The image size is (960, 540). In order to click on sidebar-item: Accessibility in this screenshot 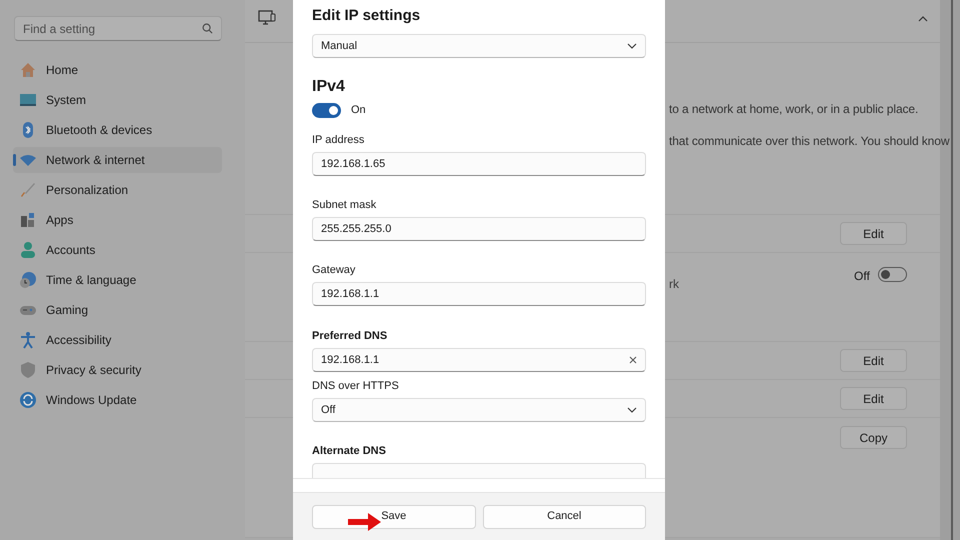, I will do `click(117, 340)`.